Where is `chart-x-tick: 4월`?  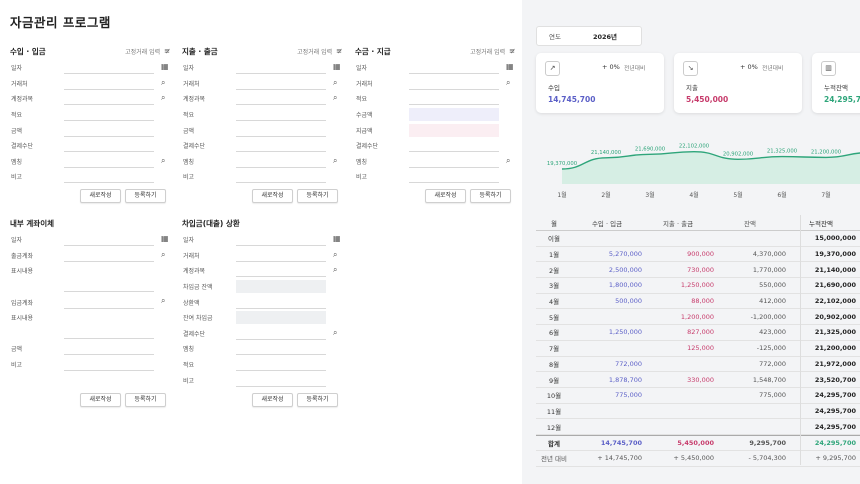
chart-x-tick: 4월 is located at coordinates (693, 195).